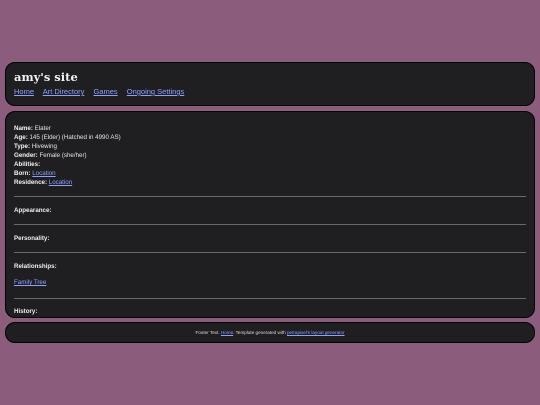  What do you see at coordinates (270, 173) in the screenshot?
I see `profile-born: Born: Location` at bounding box center [270, 173].